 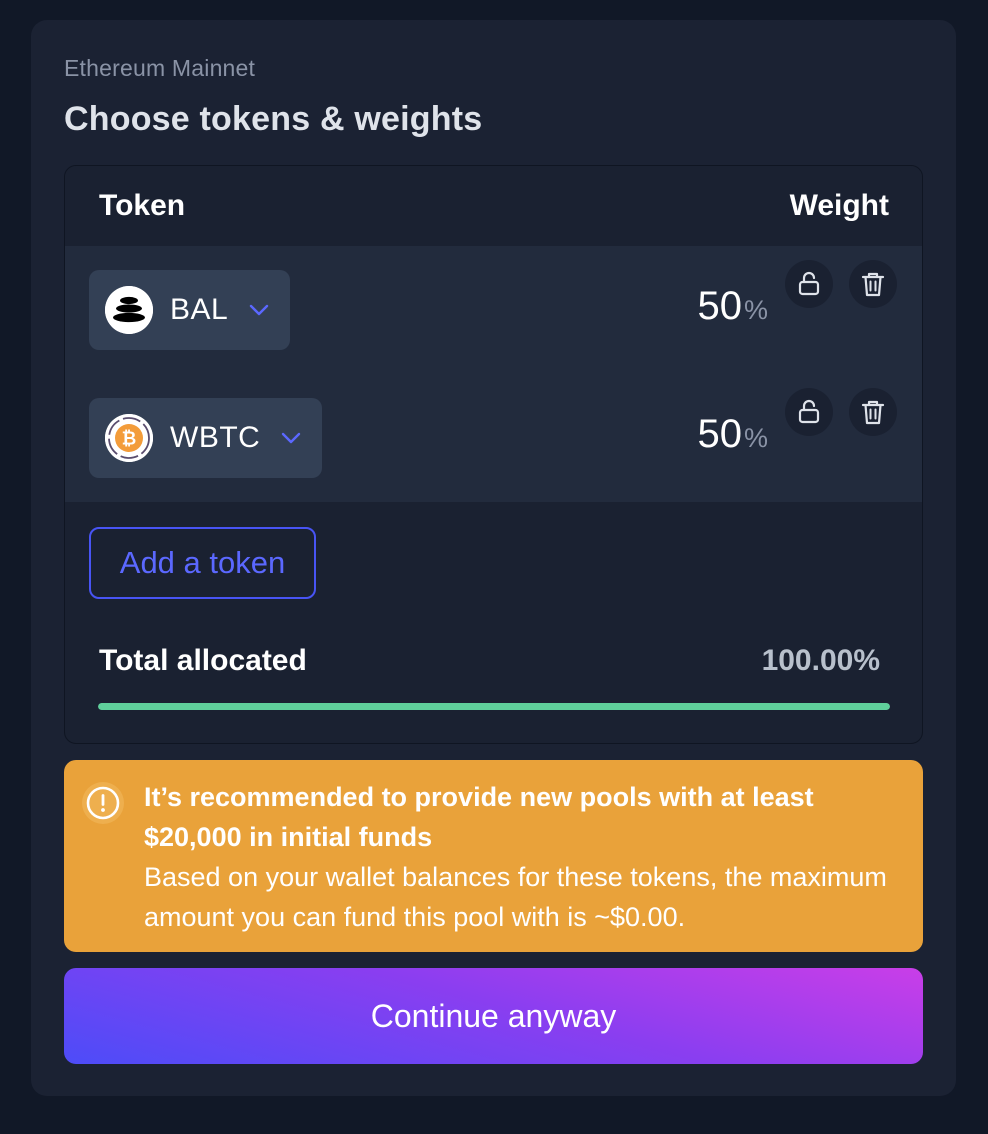 What do you see at coordinates (493, 310) in the screenshot?
I see `token-row: BAL 50 %` at bounding box center [493, 310].